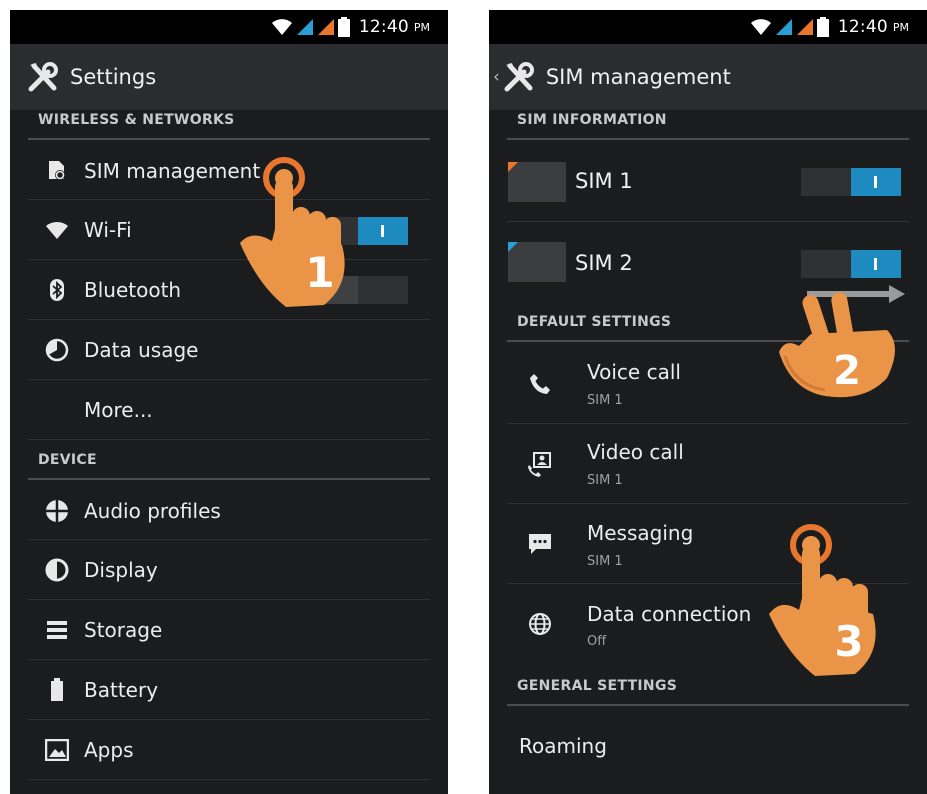  What do you see at coordinates (635, 452) in the screenshot?
I see `video-call-title: Video call` at bounding box center [635, 452].